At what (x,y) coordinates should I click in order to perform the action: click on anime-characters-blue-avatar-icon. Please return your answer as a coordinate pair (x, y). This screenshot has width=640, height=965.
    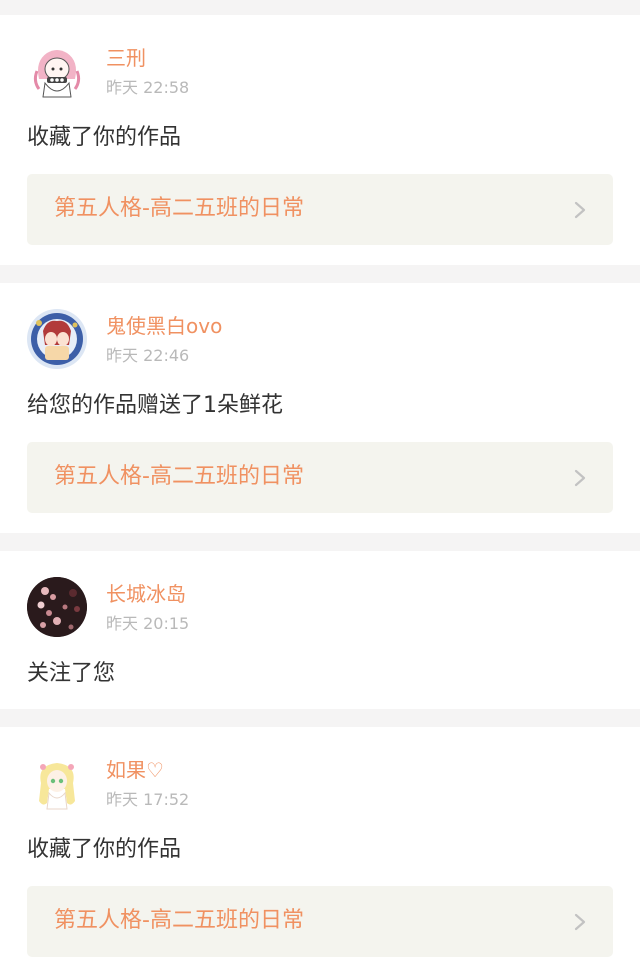
    Looking at the image, I should click on (57, 339).